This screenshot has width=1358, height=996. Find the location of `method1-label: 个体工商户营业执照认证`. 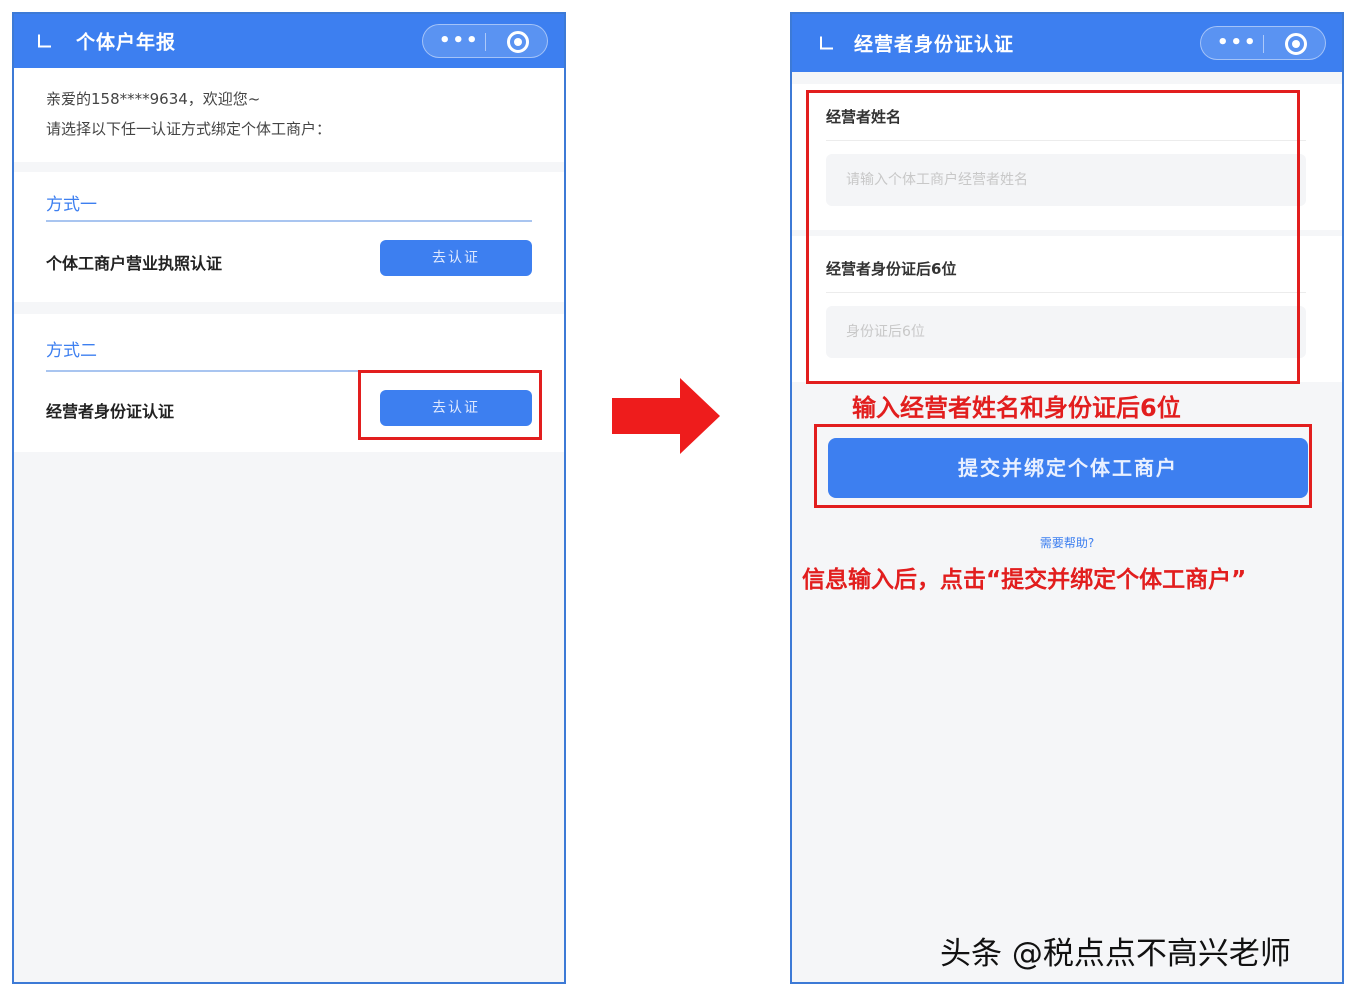

method1-label: 个体工商户营业执照认证 is located at coordinates (134, 263).